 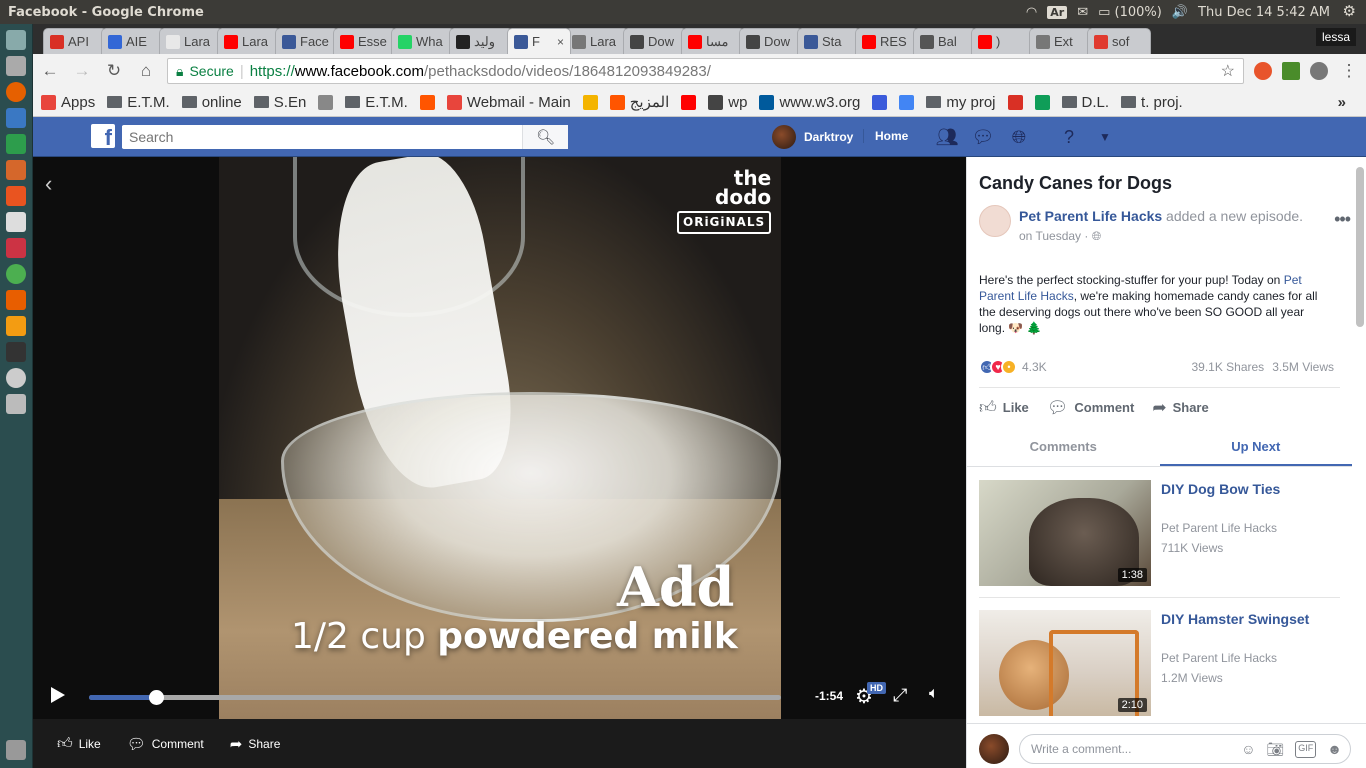 I want to click on launcher-software-icon, so click(x=16, y=196).